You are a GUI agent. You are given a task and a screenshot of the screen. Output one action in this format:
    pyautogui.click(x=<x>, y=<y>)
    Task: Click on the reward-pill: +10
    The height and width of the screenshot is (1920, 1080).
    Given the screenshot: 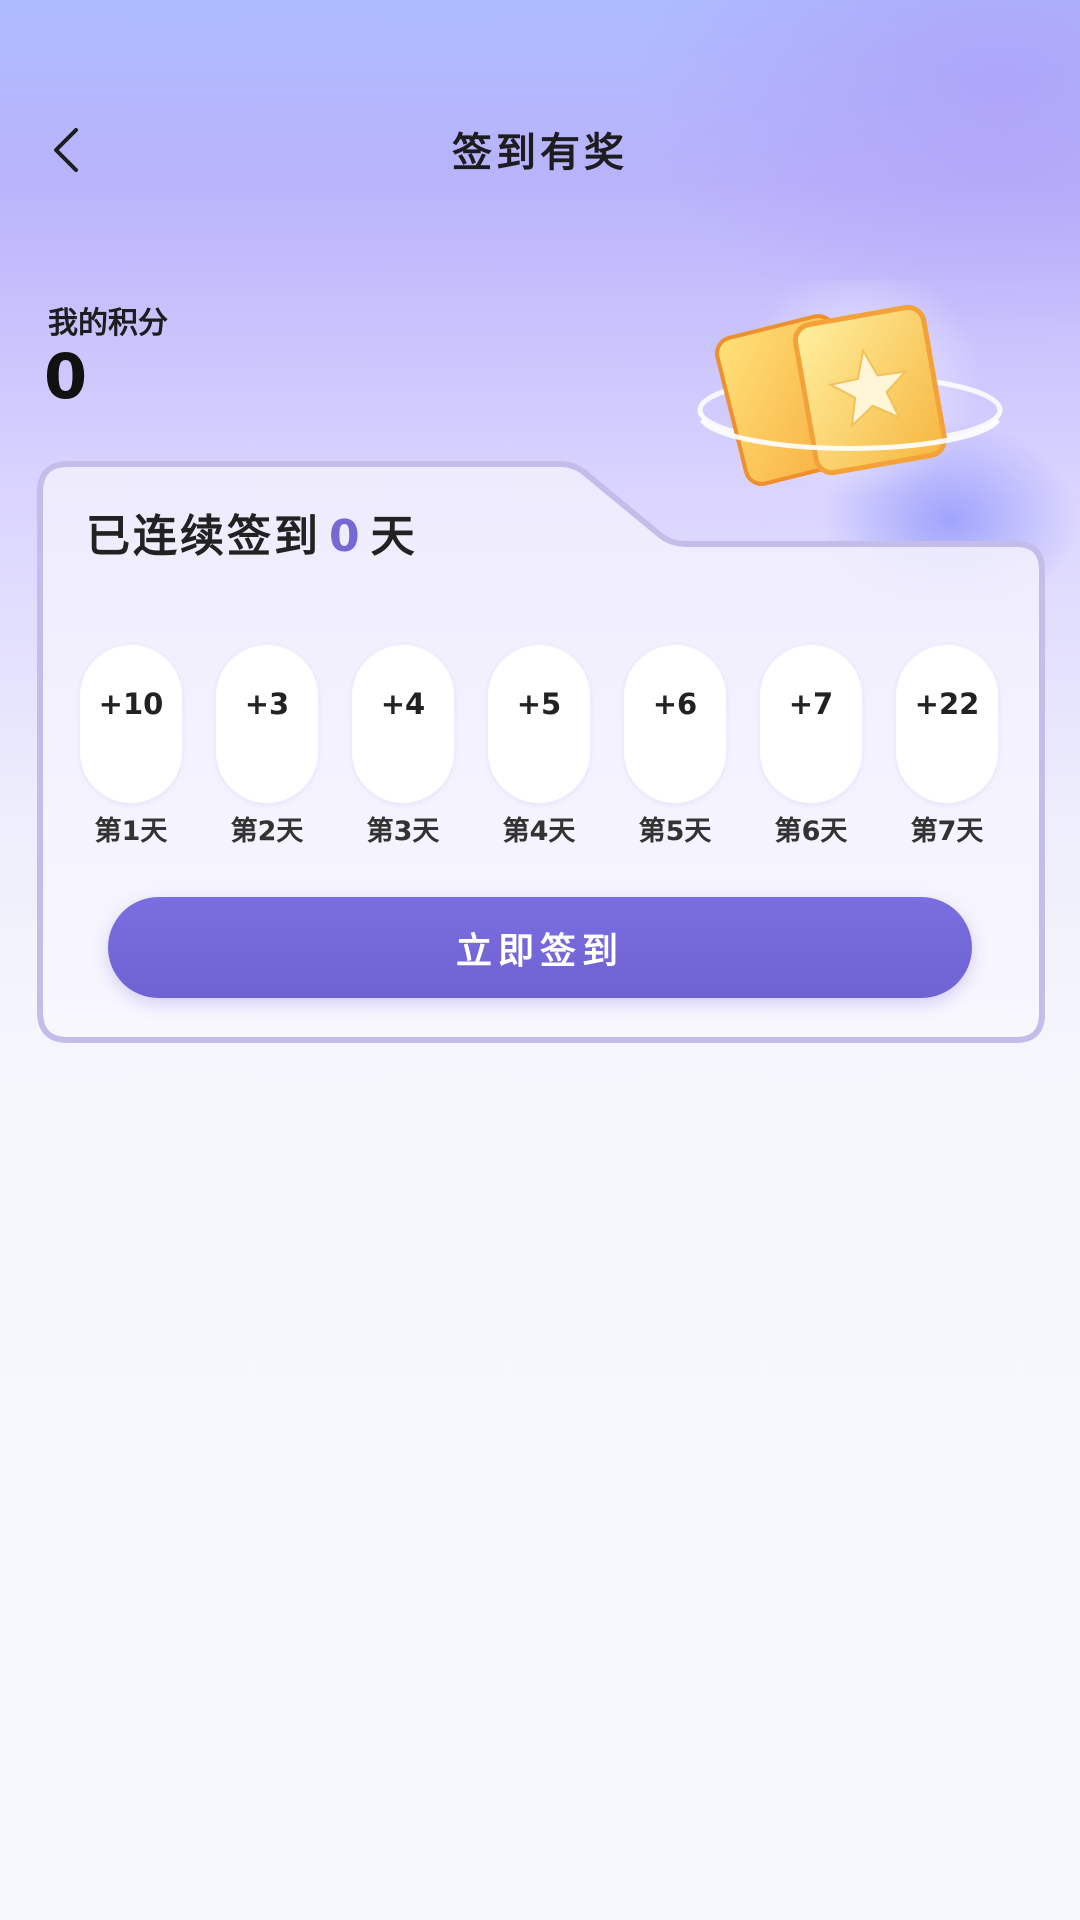 What is the action you would take?
    pyautogui.click(x=131, y=724)
    